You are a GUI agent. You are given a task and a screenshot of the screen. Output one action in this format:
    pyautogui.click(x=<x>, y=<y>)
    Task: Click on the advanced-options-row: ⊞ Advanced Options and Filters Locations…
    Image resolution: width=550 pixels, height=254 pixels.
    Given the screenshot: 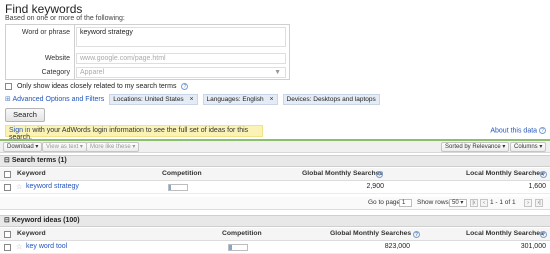 What is the action you would take?
    pyautogui.click(x=192, y=99)
    